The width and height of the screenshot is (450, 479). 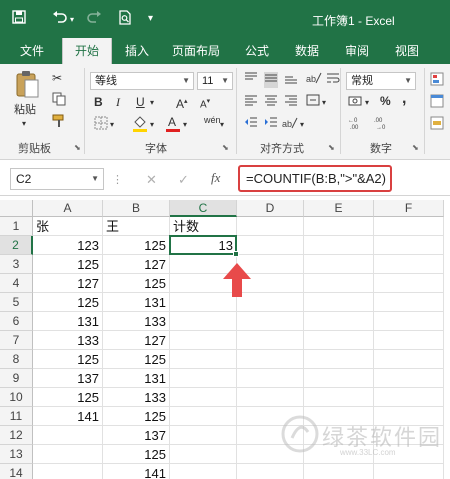 I want to click on cell-f6, so click(x=409, y=321).